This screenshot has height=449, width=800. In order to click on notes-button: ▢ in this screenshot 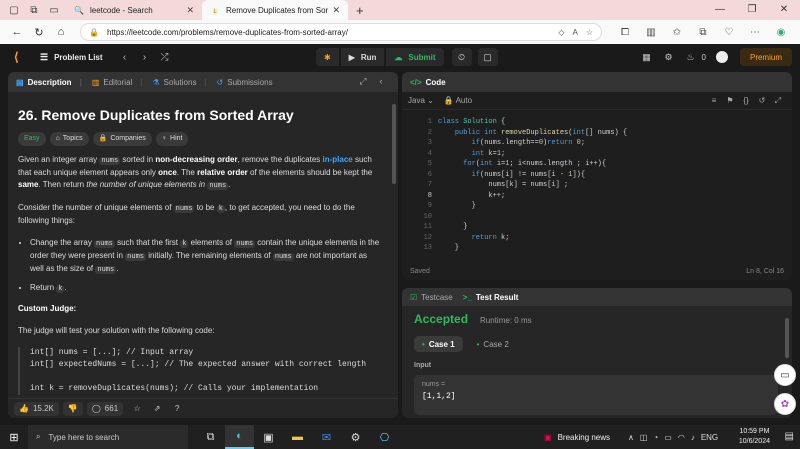, I will do `click(487, 57)`.